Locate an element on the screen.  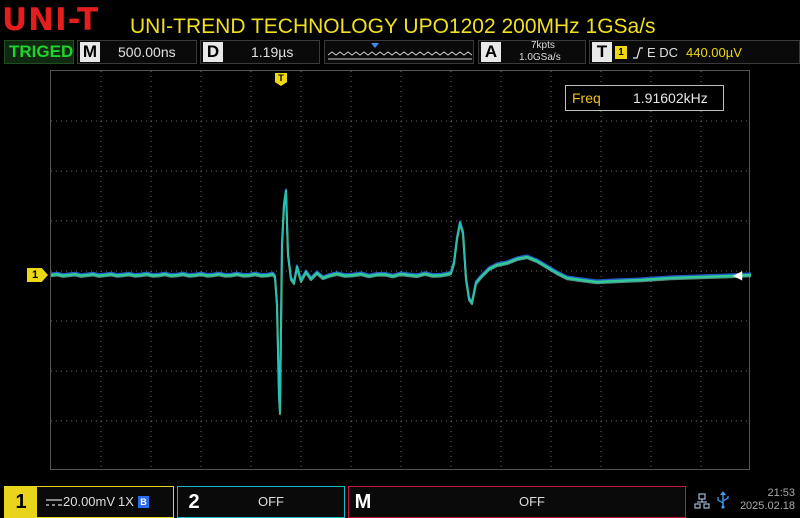
memory-position-bar is located at coordinates (399, 52).